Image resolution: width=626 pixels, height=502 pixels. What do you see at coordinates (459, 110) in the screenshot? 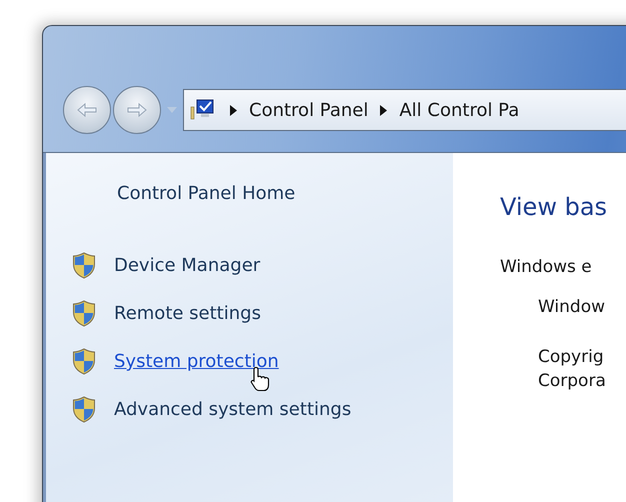
I see `breadcrumb-item: All Control Pa` at bounding box center [459, 110].